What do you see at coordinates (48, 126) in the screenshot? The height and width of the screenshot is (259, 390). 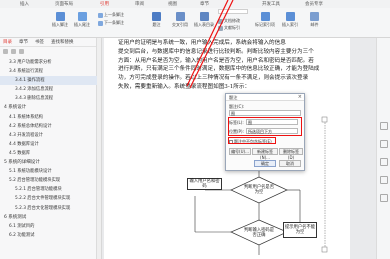 I see `toc-item: 4.2 系统总体结构设计` at bounding box center [48, 126].